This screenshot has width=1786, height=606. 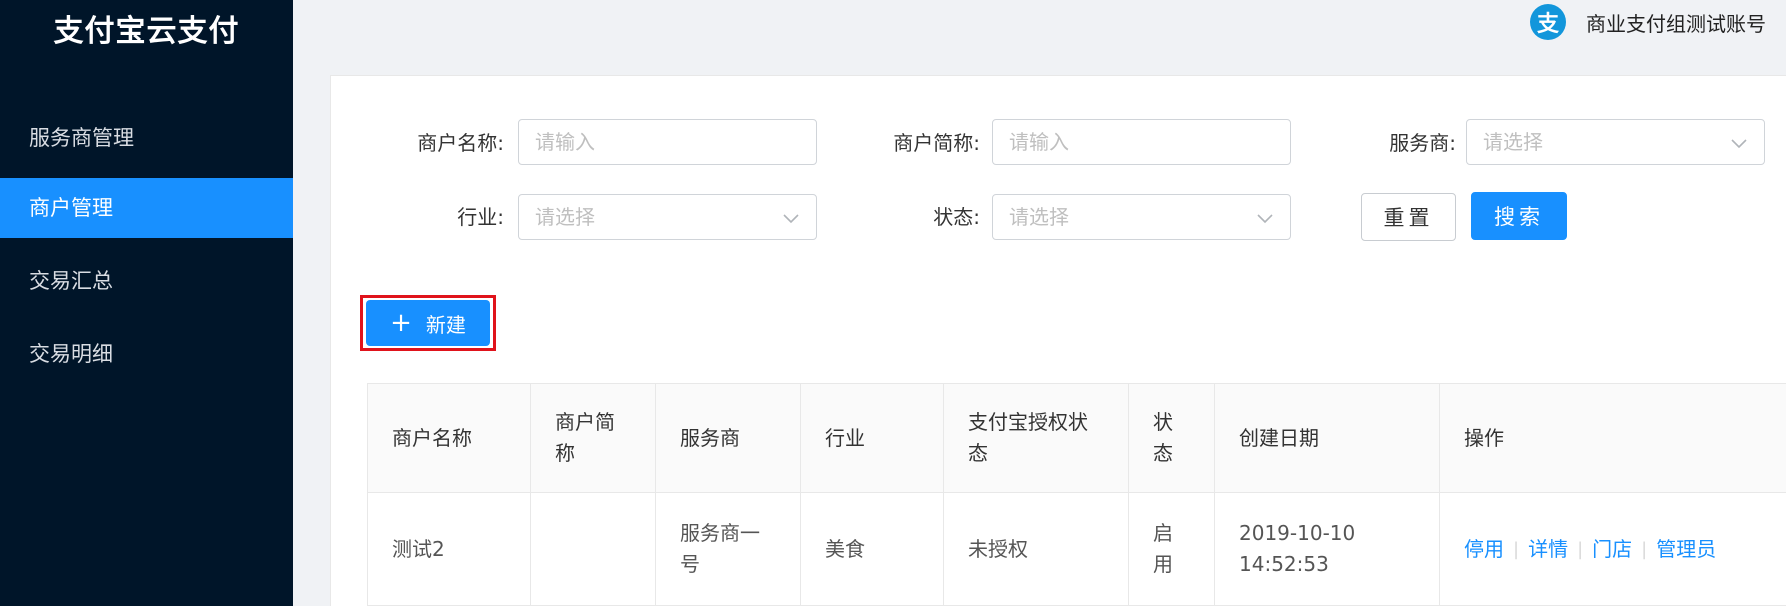 I want to click on provider-label: 服务商:, so click(x=1422, y=143).